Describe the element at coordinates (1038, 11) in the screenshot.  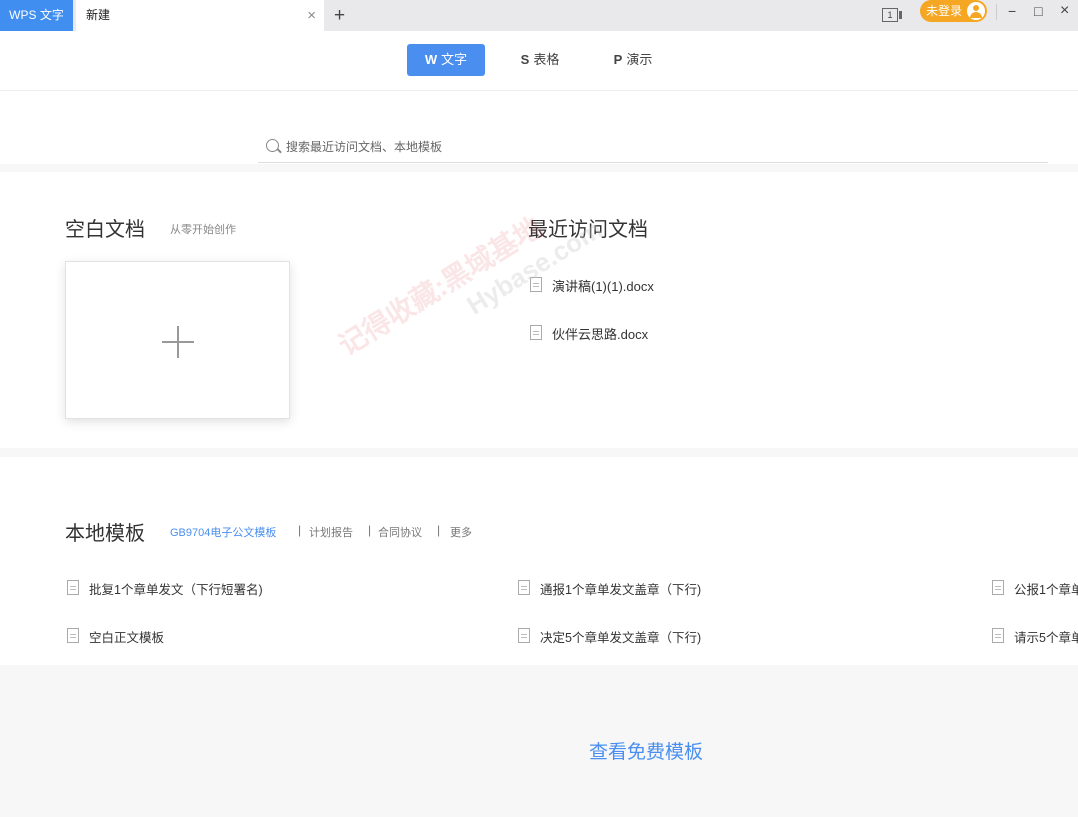
I see `maximize-icon: □` at that location.